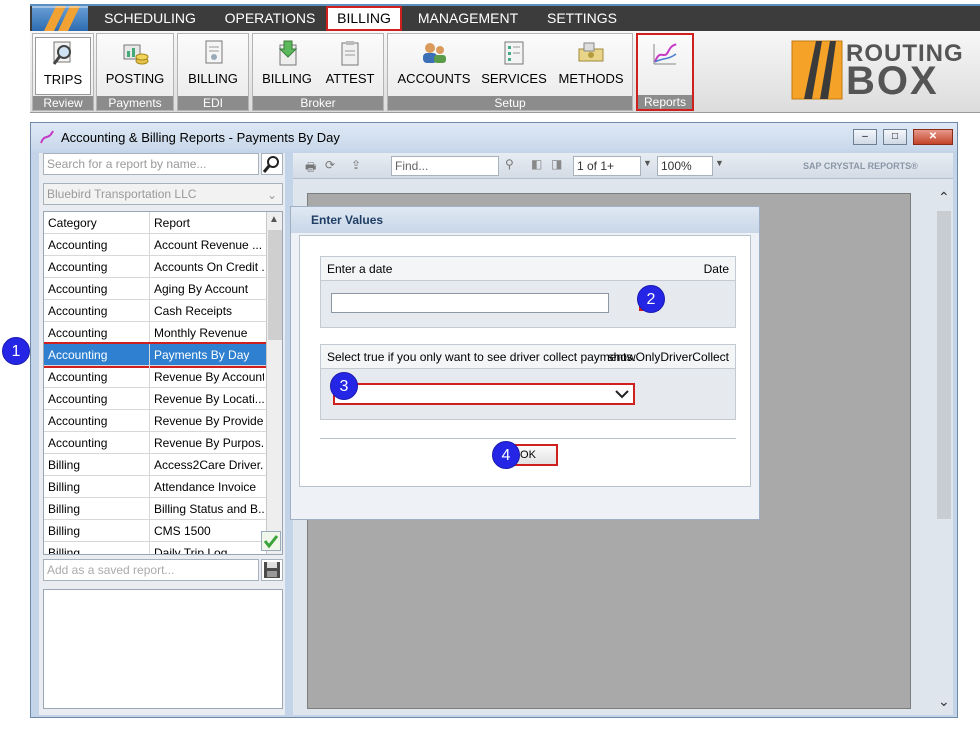 The image size is (980, 746). I want to click on date-parameter-type: Date, so click(716, 269).